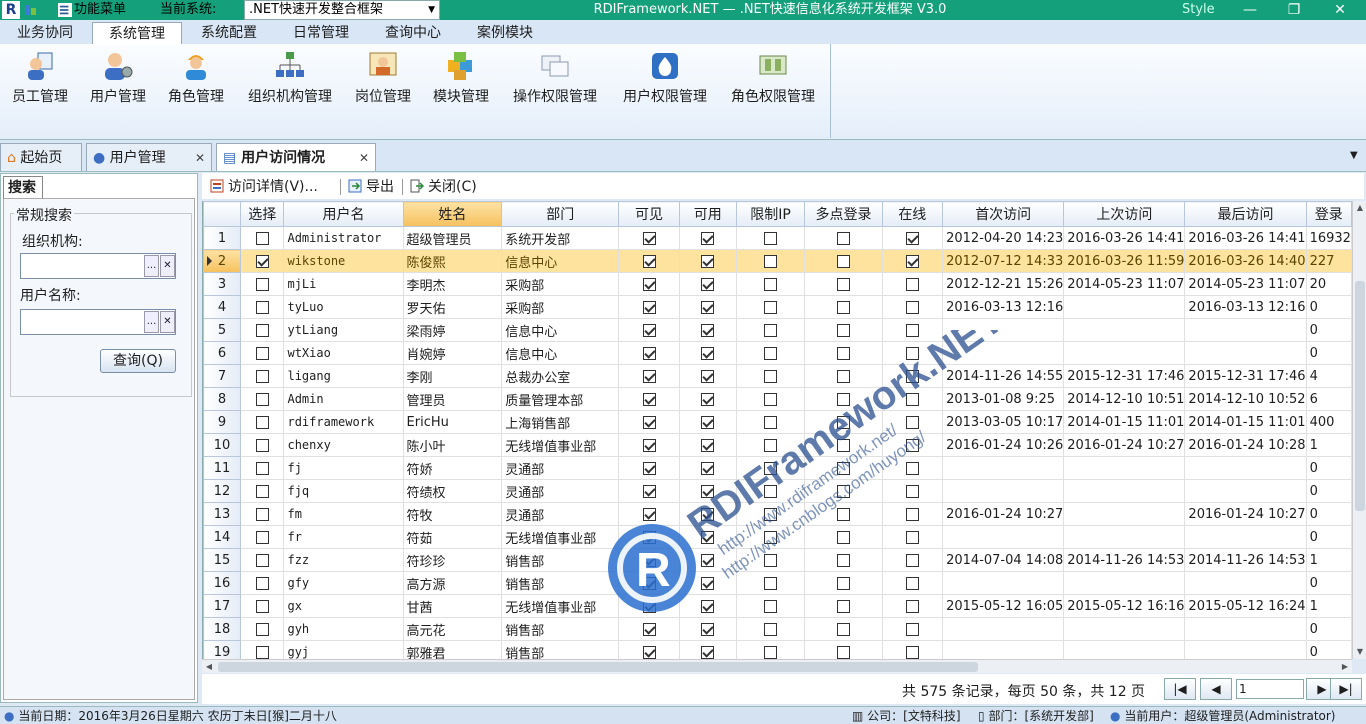  What do you see at coordinates (138, 361) in the screenshot?
I see `query-button: 查询(Q)` at bounding box center [138, 361].